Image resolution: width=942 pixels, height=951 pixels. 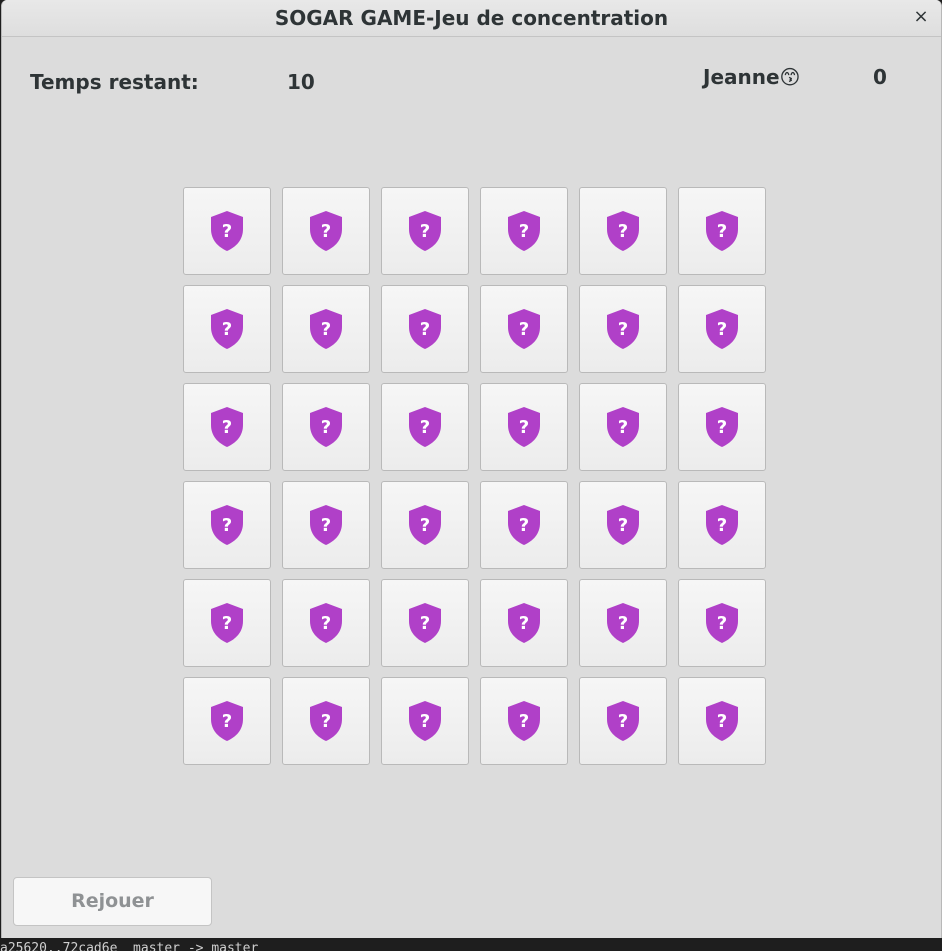 What do you see at coordinates (752, 77) in the screenshot?
I see `player-name: Jeanne😙` at bounding box center [752, 77].